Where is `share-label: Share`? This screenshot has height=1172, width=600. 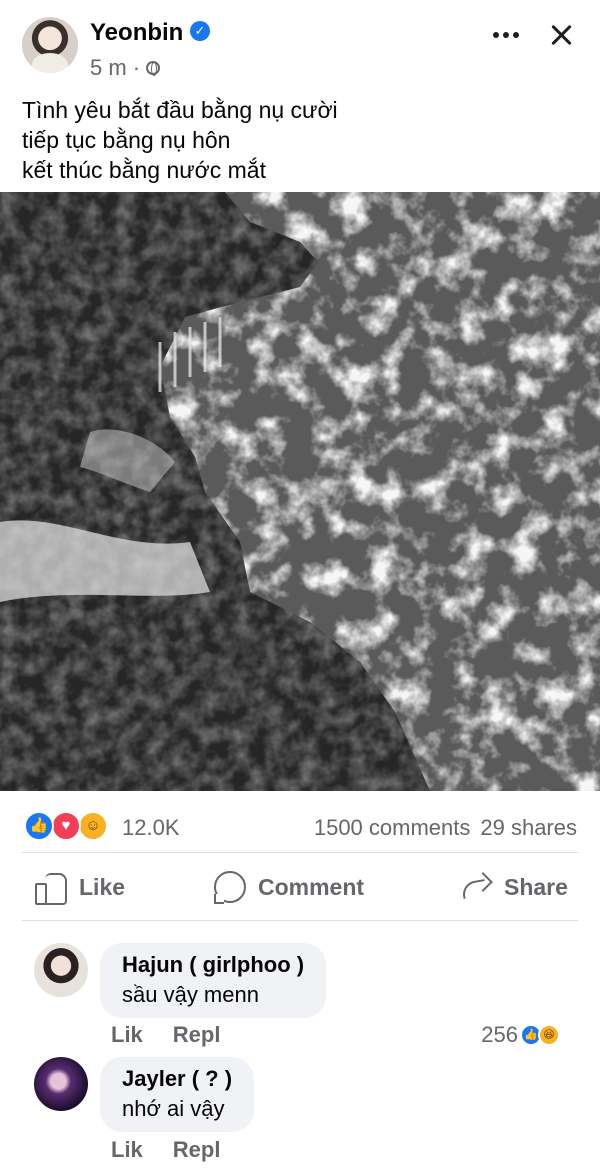
share-label: Share is located at coordinates (536, 886).